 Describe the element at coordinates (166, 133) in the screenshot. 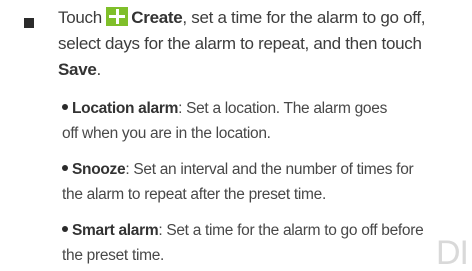

I see `location-alarm-desc-line2: off when you are in the location.` at that location.